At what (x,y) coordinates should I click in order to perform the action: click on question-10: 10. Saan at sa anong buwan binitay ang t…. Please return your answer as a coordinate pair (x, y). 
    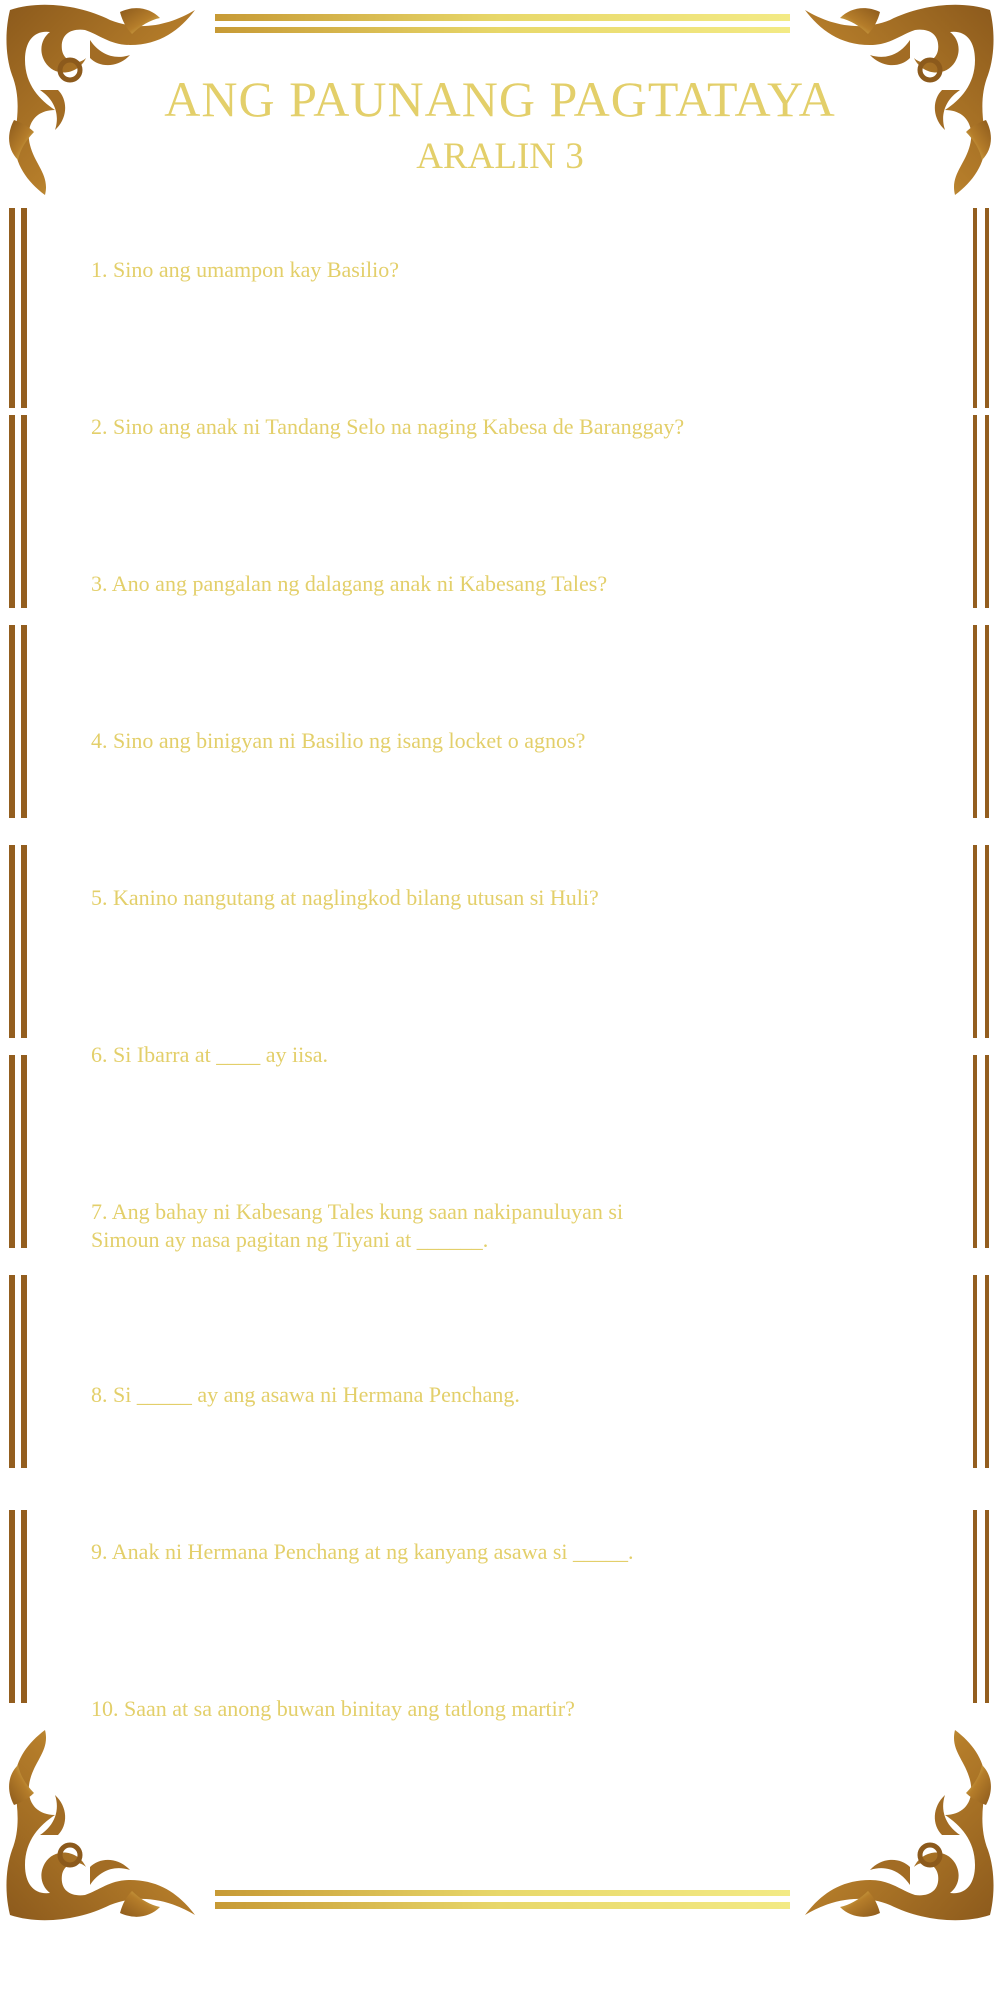
    Looking at the image, I should click on (333, 1708).